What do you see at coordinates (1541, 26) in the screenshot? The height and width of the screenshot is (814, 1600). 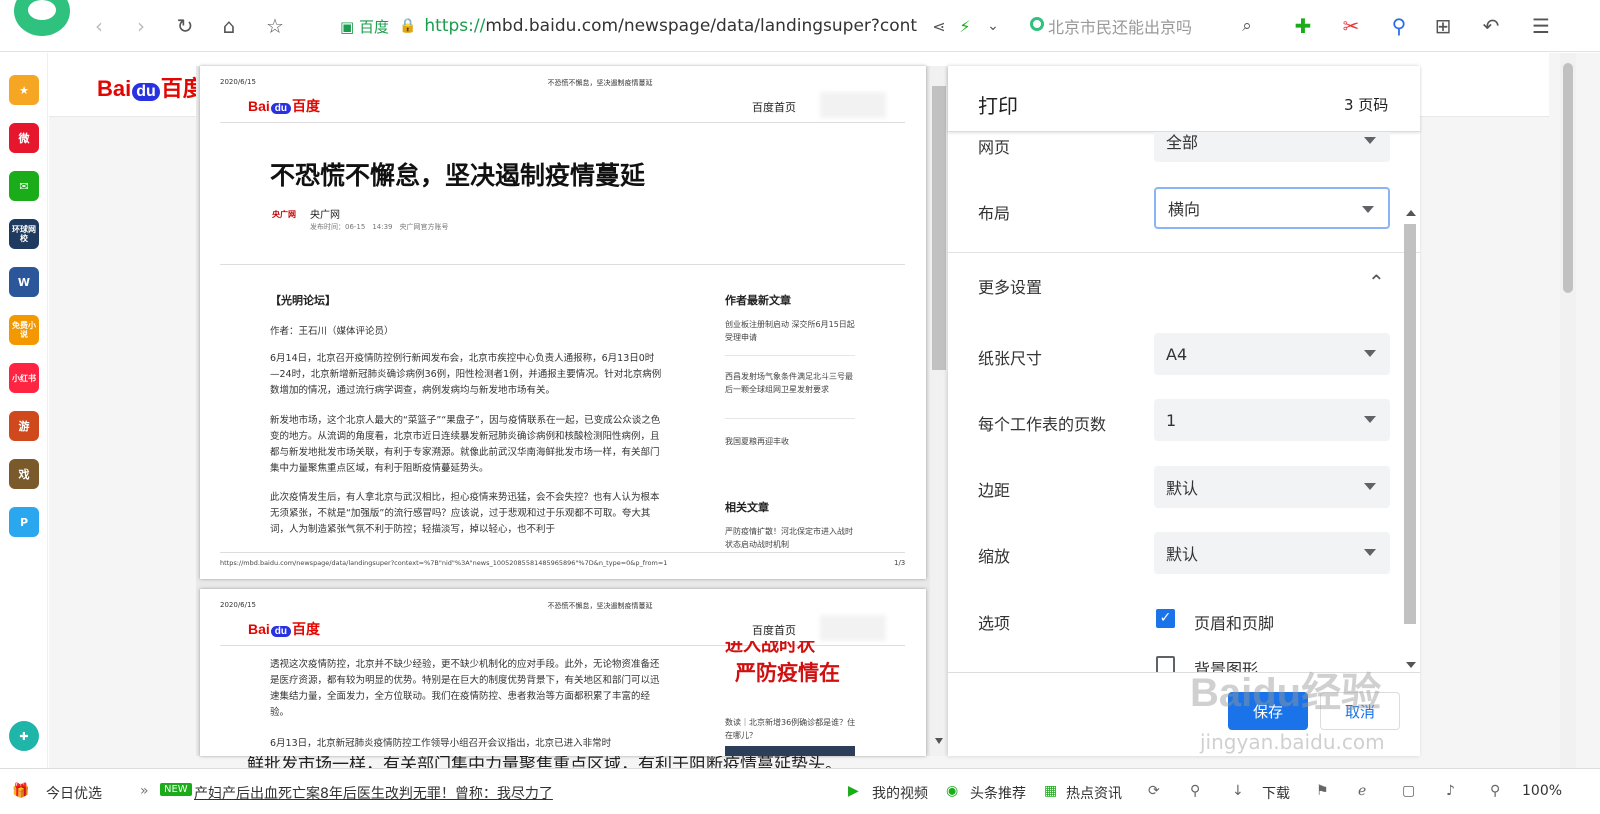 I see `menu-icon: ☰` at bounding box center [1541, 26].